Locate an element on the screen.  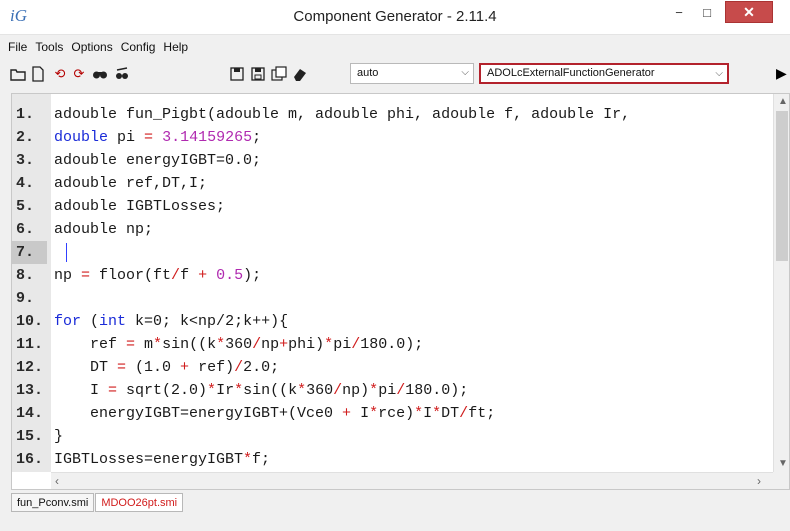
text-caret is located at coordinates (66, 252).